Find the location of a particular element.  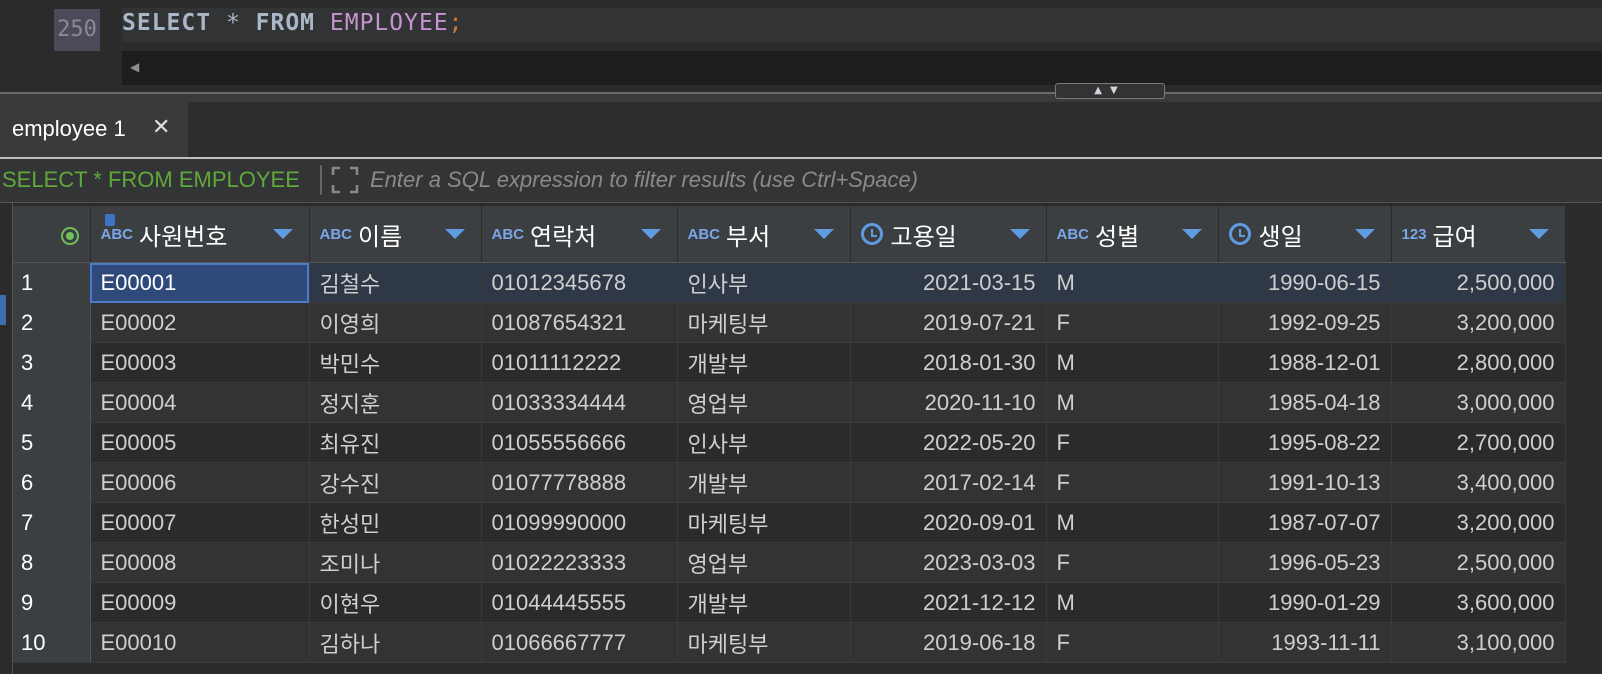

table-cell: 01012345678 is located at coordinates (579, 282).